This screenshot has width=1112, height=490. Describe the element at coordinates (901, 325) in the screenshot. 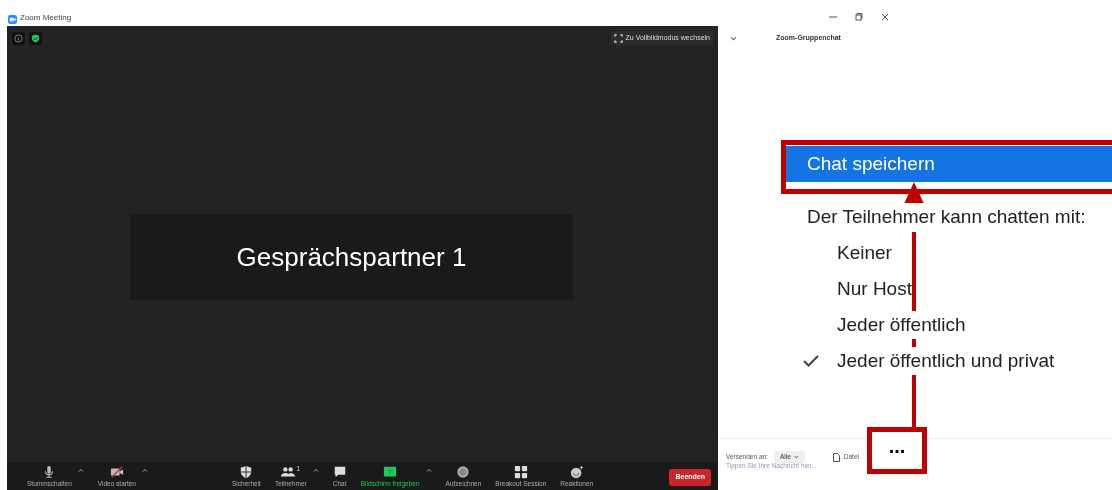

I see `menu-option: Jeder öffentlich` at that location.